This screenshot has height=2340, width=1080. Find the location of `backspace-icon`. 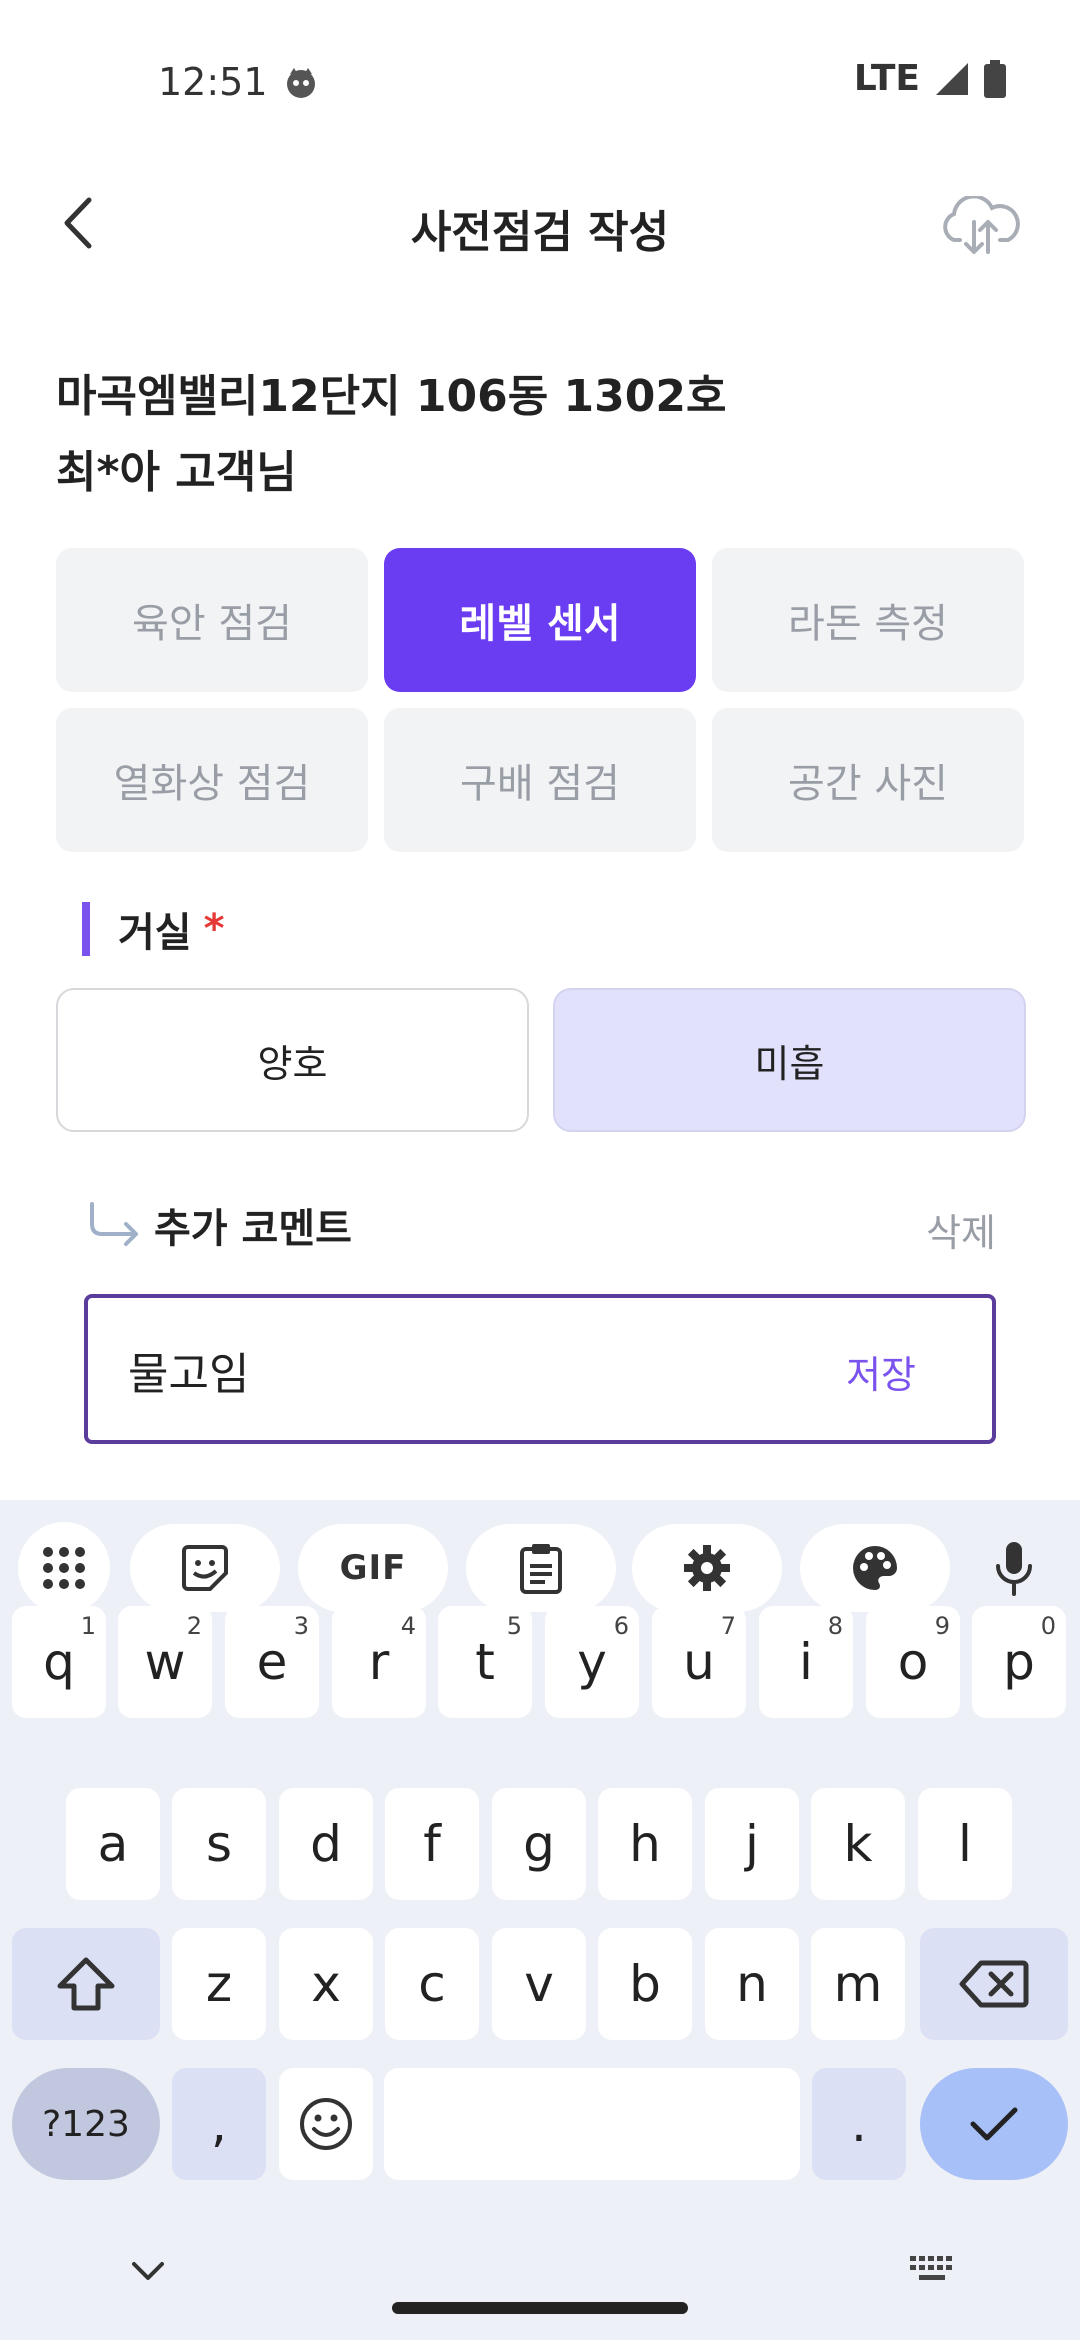

backspace-icon is located at coordinates (994, 1984).